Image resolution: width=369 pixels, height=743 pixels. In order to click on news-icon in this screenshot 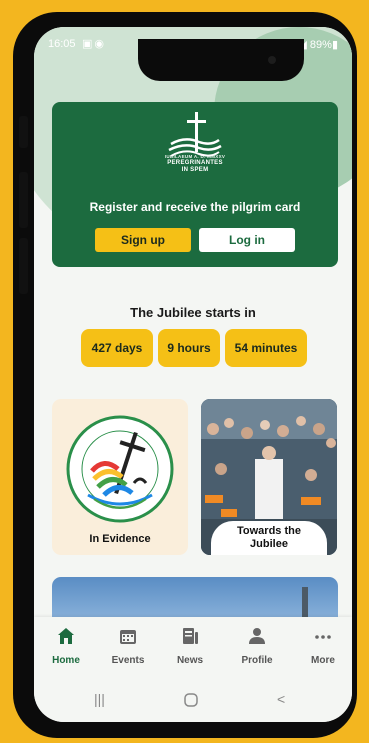, I will do `click(190, 636)`.